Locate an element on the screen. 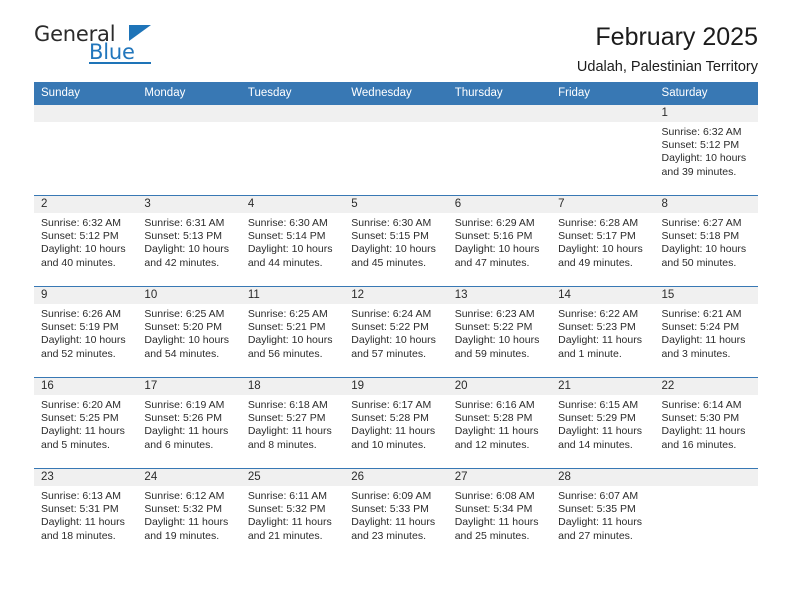 This screenshot has width=792, height=612. sunrise-text: Sunrise: 6:20 AM is located at coordinates (81, 405).